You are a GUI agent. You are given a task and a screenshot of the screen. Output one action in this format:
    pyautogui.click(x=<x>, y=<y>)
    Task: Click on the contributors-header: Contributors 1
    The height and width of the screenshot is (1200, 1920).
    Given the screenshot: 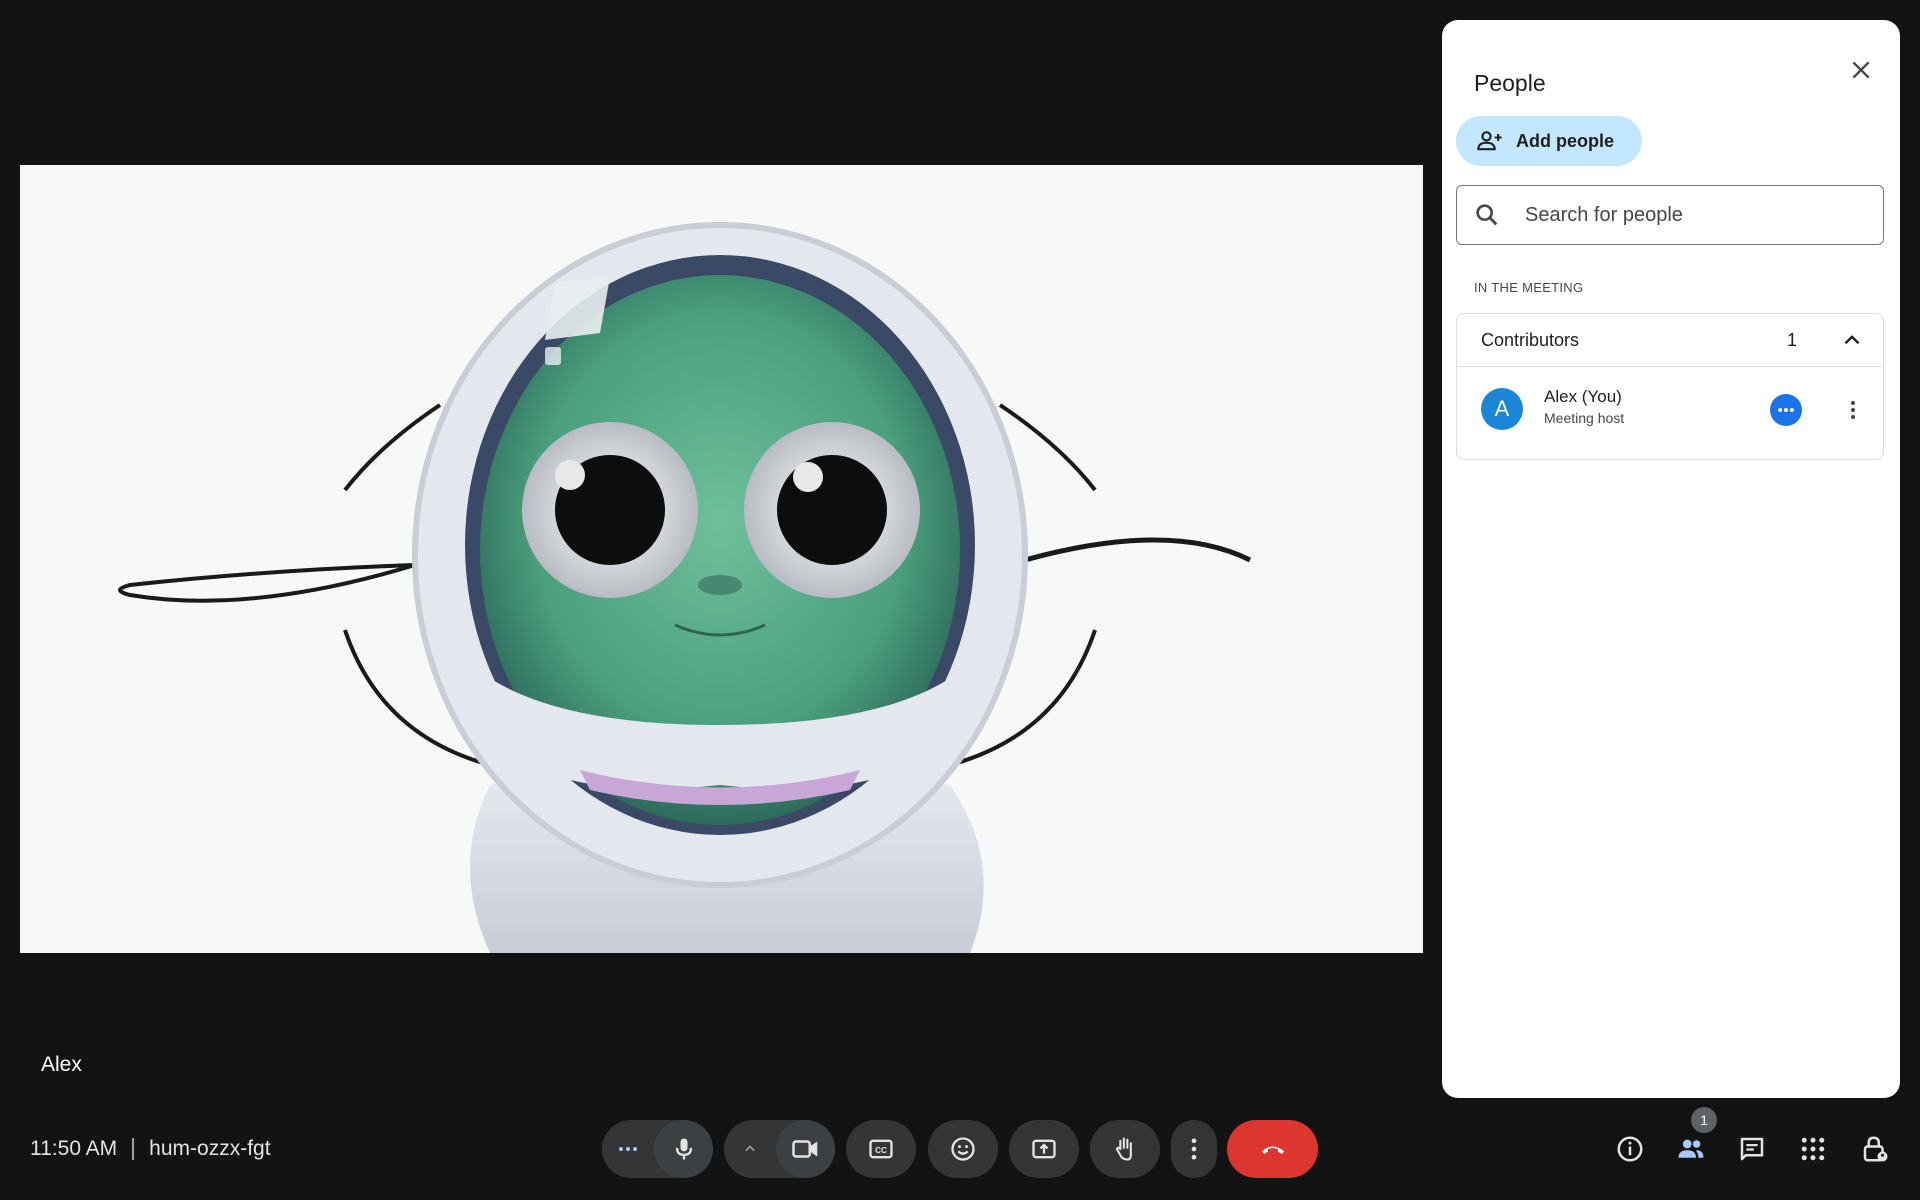 What is the action you would take?
    pyautogui.click(x=1669, y=340)
    